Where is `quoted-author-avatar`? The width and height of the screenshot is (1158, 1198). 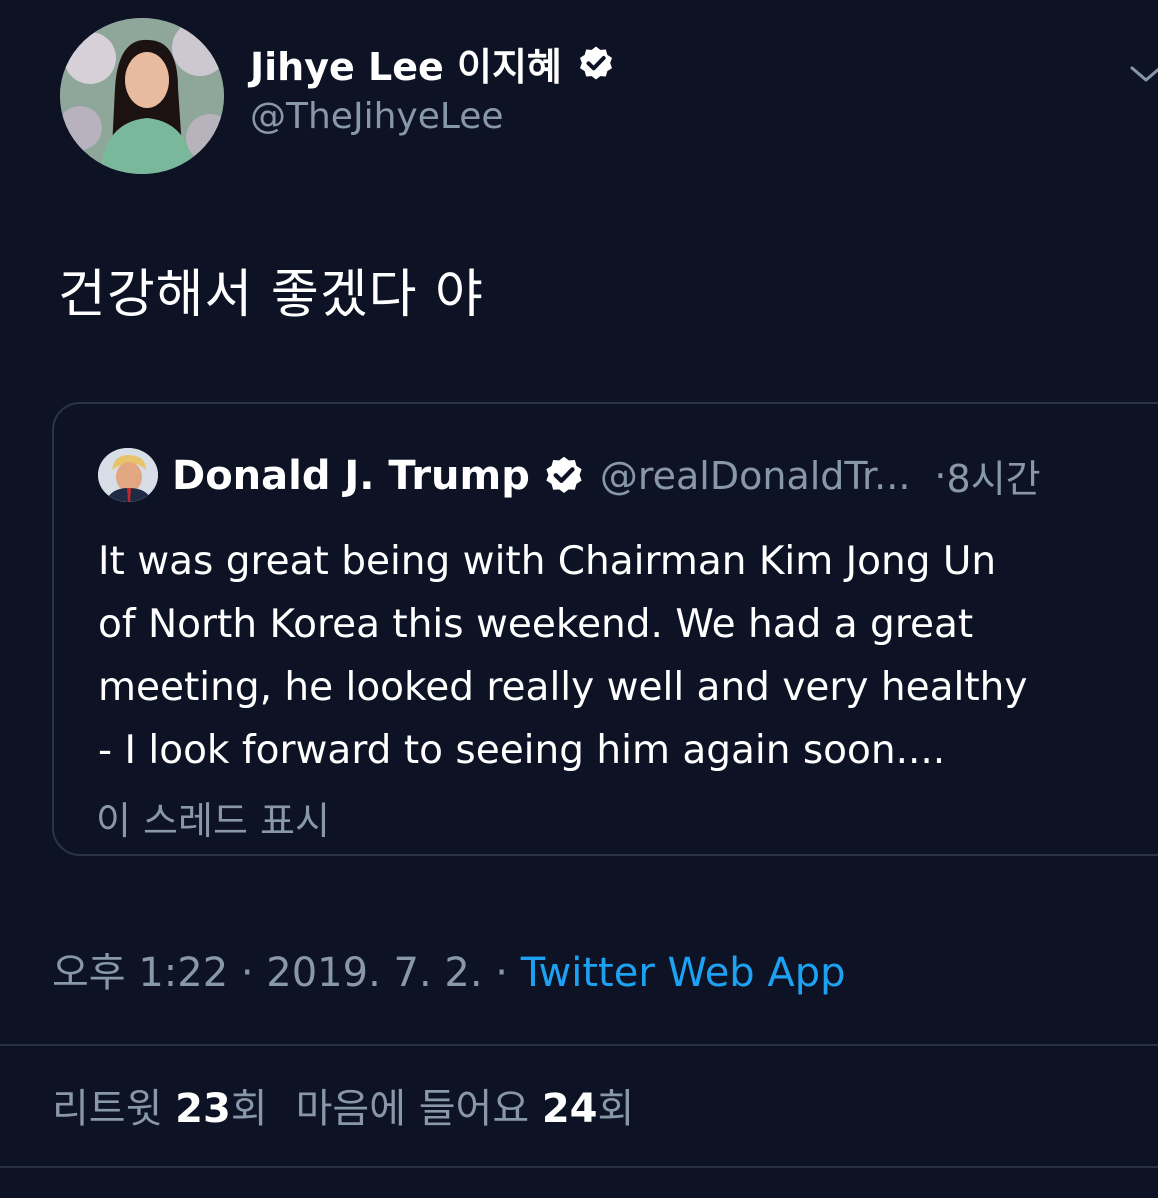 quoted-author-avatar is located at coordinates (128, 475).